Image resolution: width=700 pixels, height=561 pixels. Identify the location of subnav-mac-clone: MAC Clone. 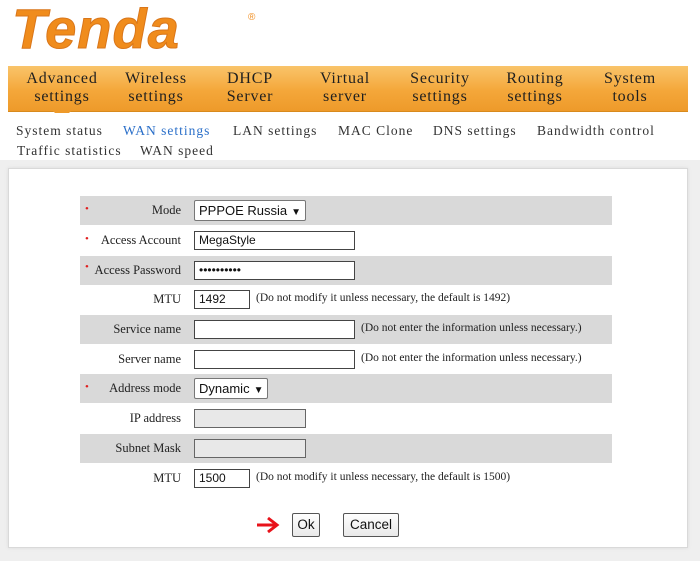
(375, 131).